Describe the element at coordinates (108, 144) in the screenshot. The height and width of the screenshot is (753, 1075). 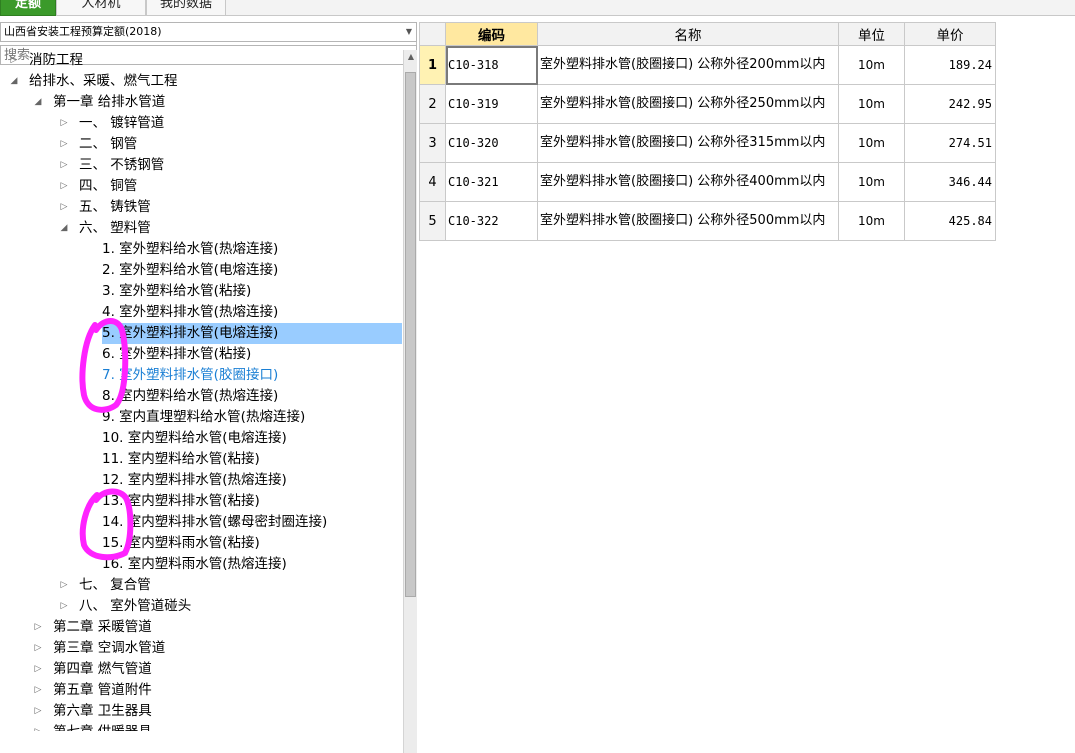
I see `tree-node-label: 二、 钢管` at that location.